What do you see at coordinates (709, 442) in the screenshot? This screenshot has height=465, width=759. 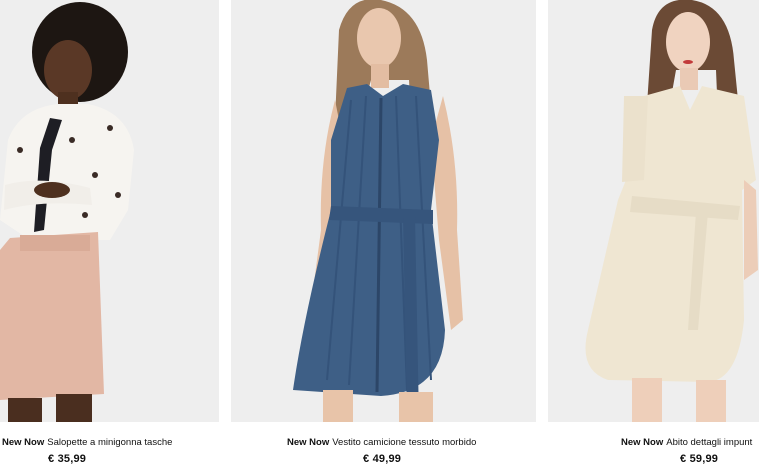 I see `product-name: Abito dettagli impunt` at bounding box center [709, 442].